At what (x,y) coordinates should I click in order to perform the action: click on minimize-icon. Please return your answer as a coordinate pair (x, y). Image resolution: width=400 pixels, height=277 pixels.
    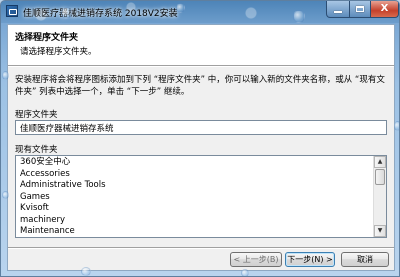
    Looking at the image, I should click on (338, 11).